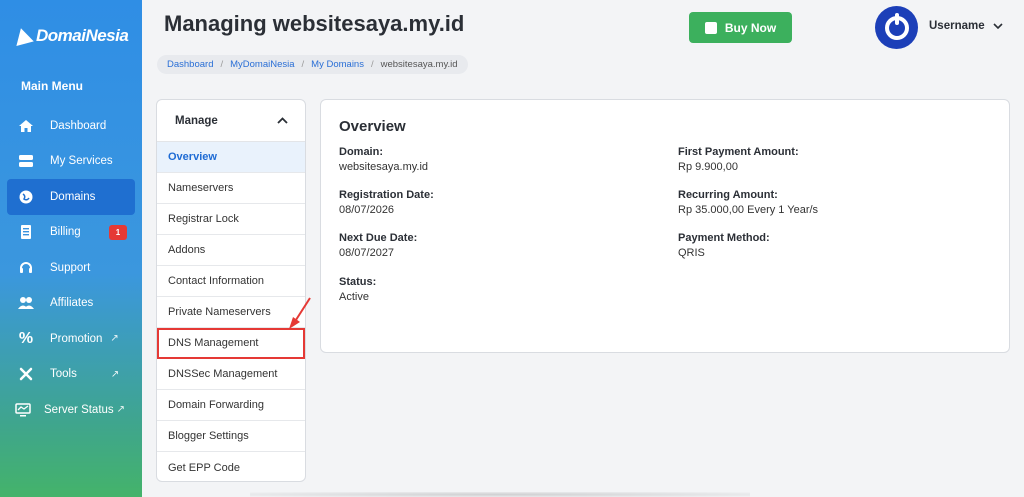  I want to click on shopping-bag-icon, so click(710, 27).